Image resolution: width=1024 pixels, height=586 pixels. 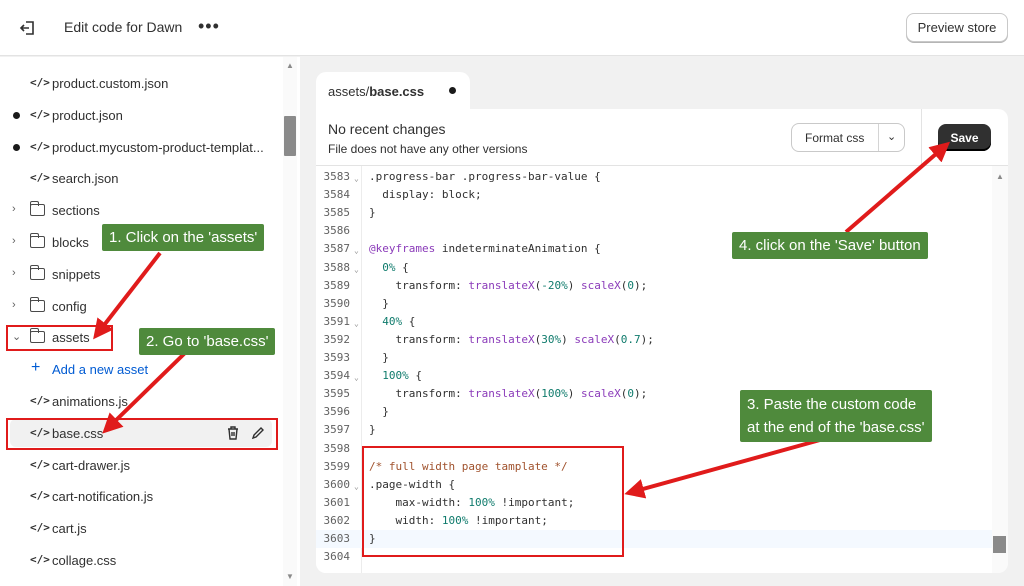 I want to click on file-item: </> cart.js, so click(x=141, y=528).